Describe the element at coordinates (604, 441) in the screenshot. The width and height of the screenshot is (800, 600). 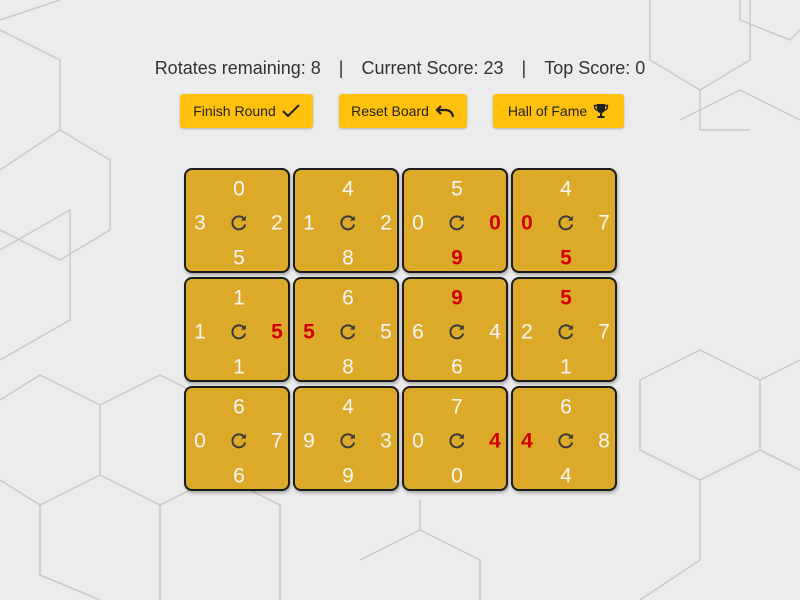
I see `tile-right-number: 8` at that location.